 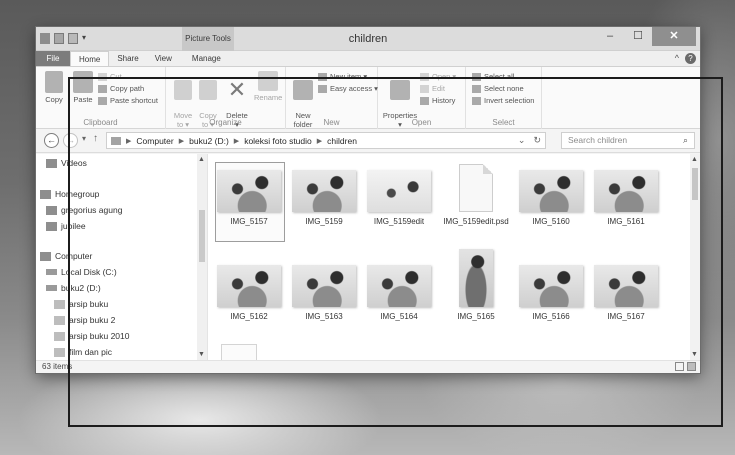 I want to click on nav-item-buku2-d: buku2 (D:), so click(x=73, y=288).